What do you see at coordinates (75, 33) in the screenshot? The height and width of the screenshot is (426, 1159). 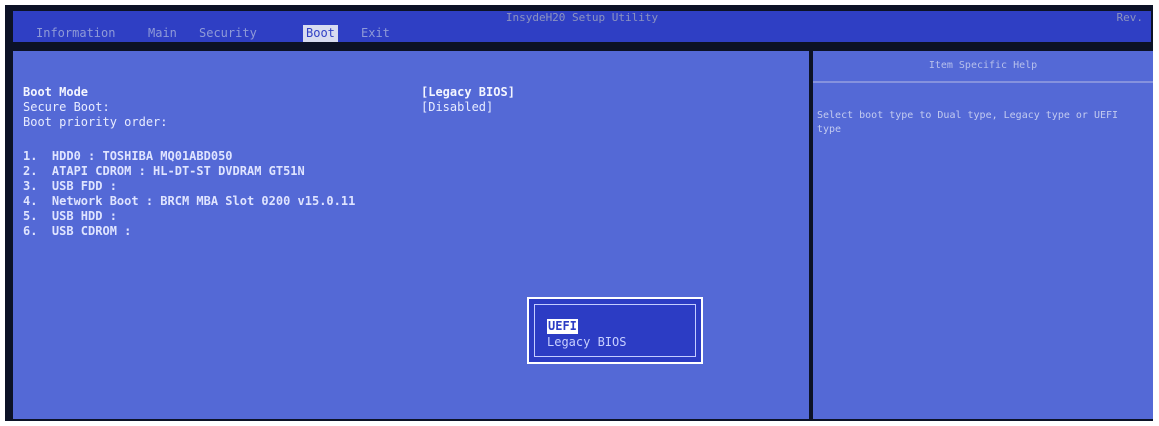 I see `tab-information: Information` at bounding box center [75, 33].